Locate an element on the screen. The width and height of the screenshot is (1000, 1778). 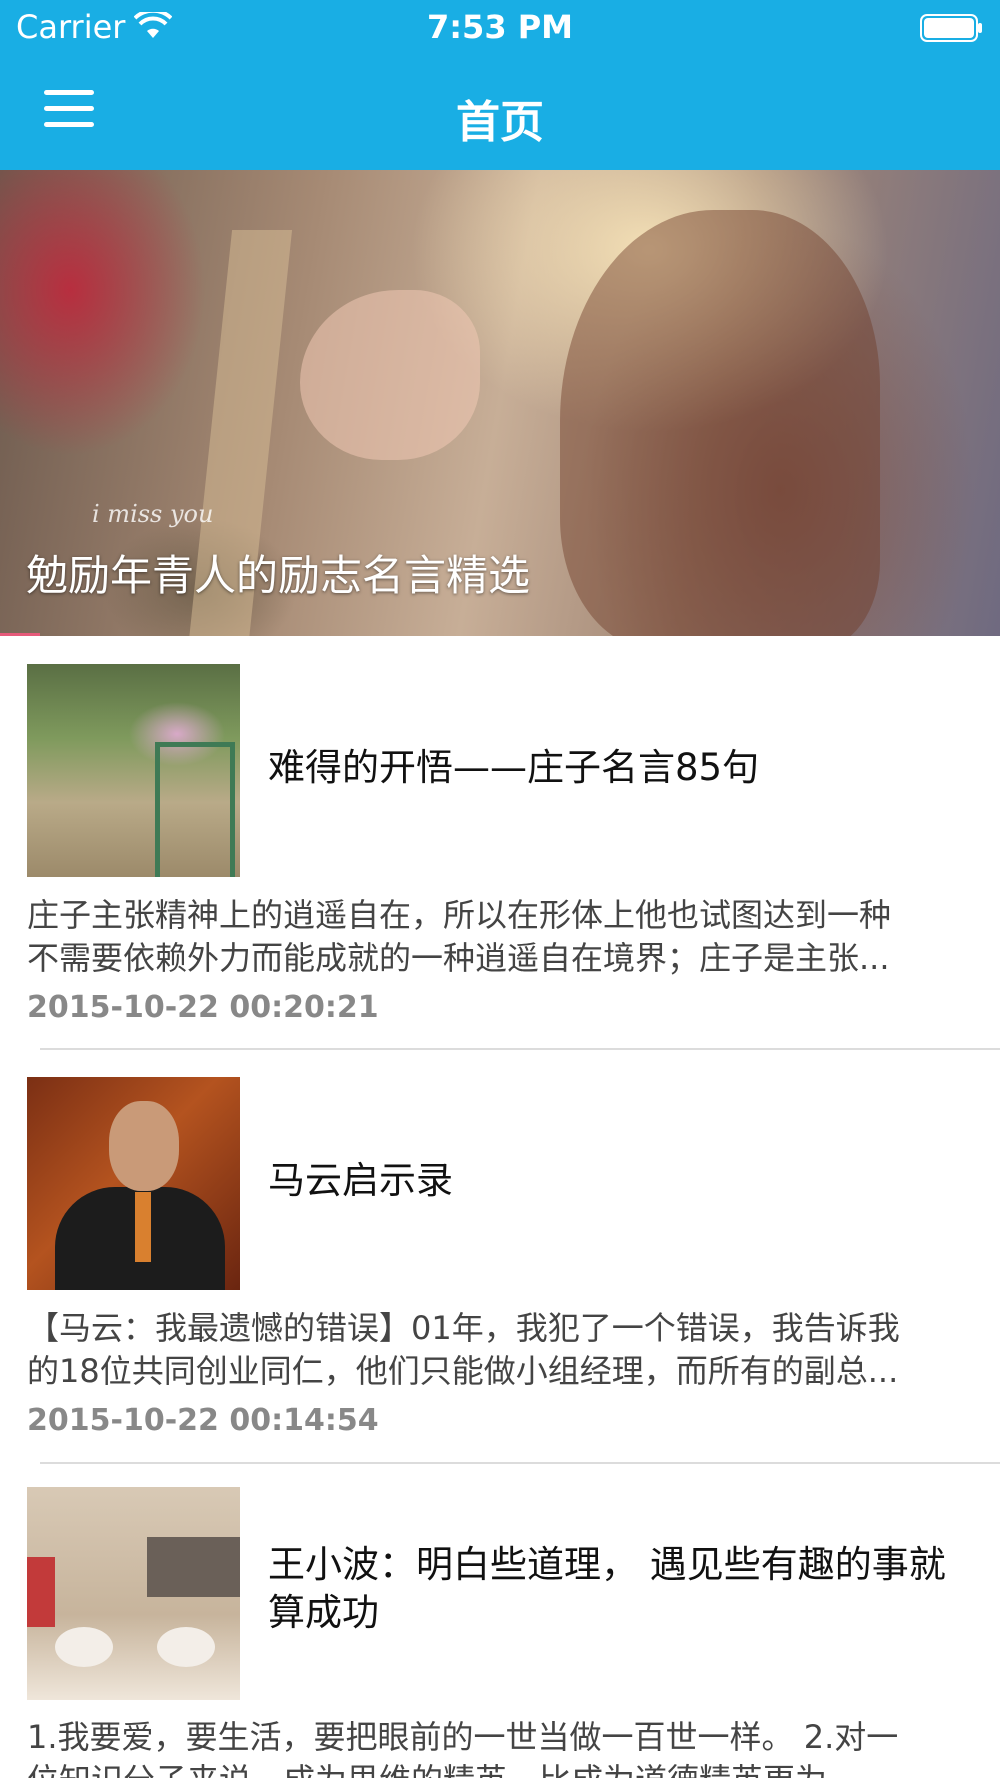
hero-page-indicator is located at coordinates (20, 634).